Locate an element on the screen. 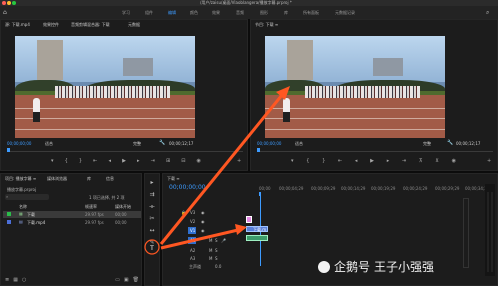 This screenshot has height=286, width=498. annotation-arrow-timeline is located at coordinates (199, 239).